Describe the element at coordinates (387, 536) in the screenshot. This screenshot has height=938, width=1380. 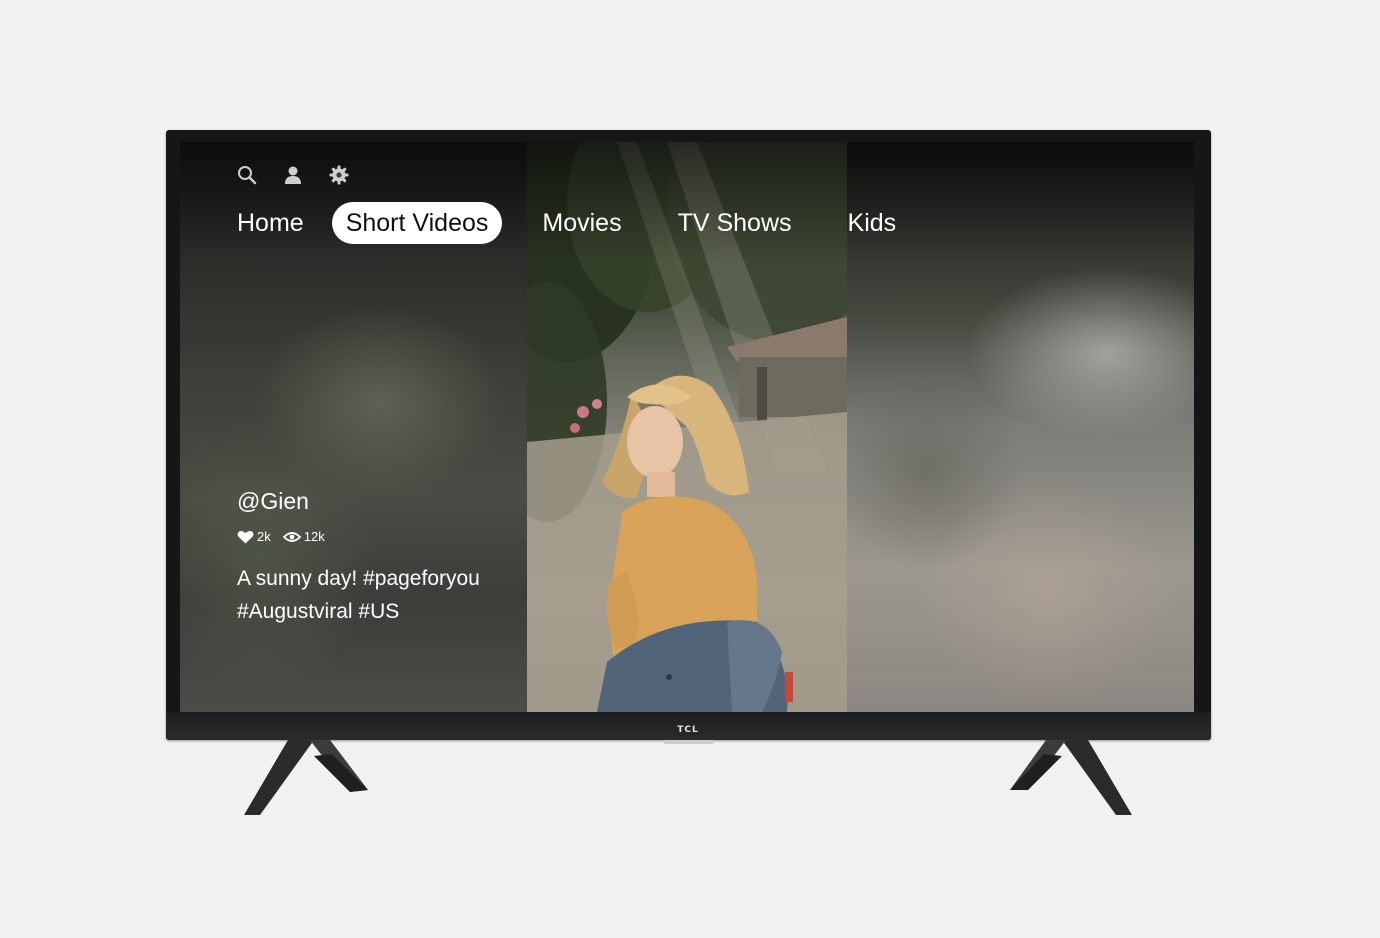
I see `video-stats: 2k 12k` at that location.